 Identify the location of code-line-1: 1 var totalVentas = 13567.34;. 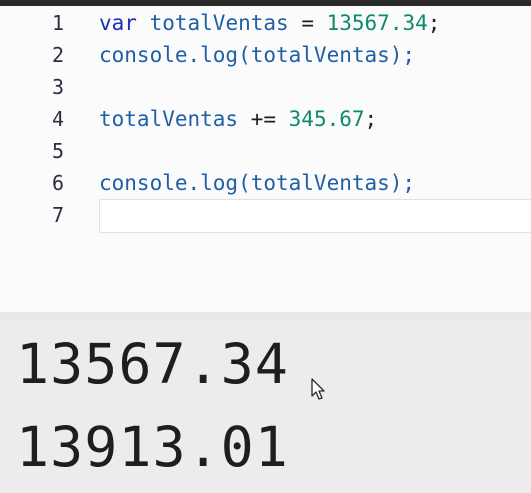
(265, 23).